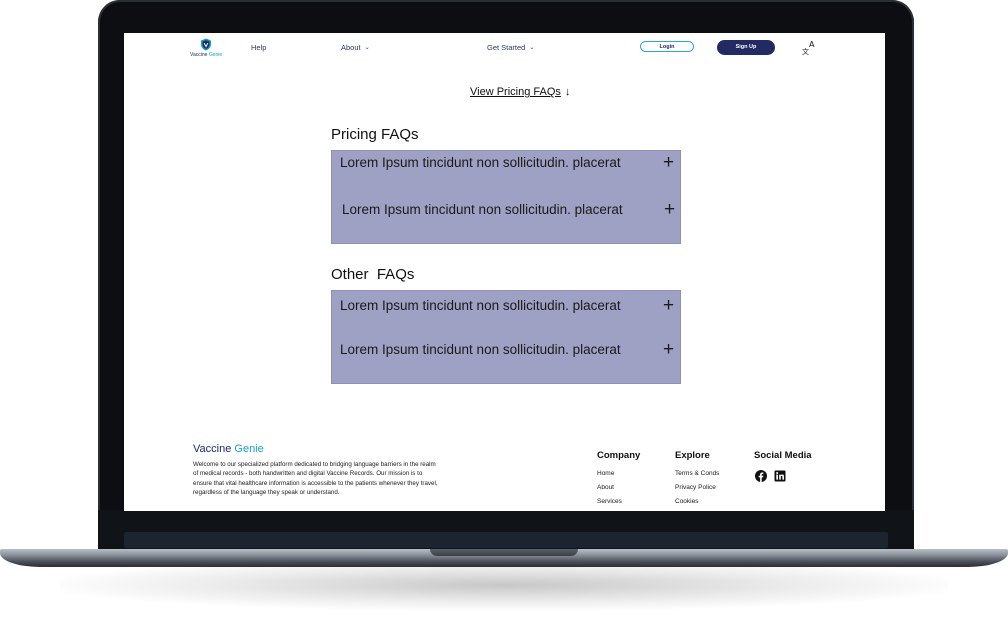 Image resolution: width=1008 pixels, height=623 pixels. I want to click on brand-logo: Vaccine Genie, so click(206, 49).